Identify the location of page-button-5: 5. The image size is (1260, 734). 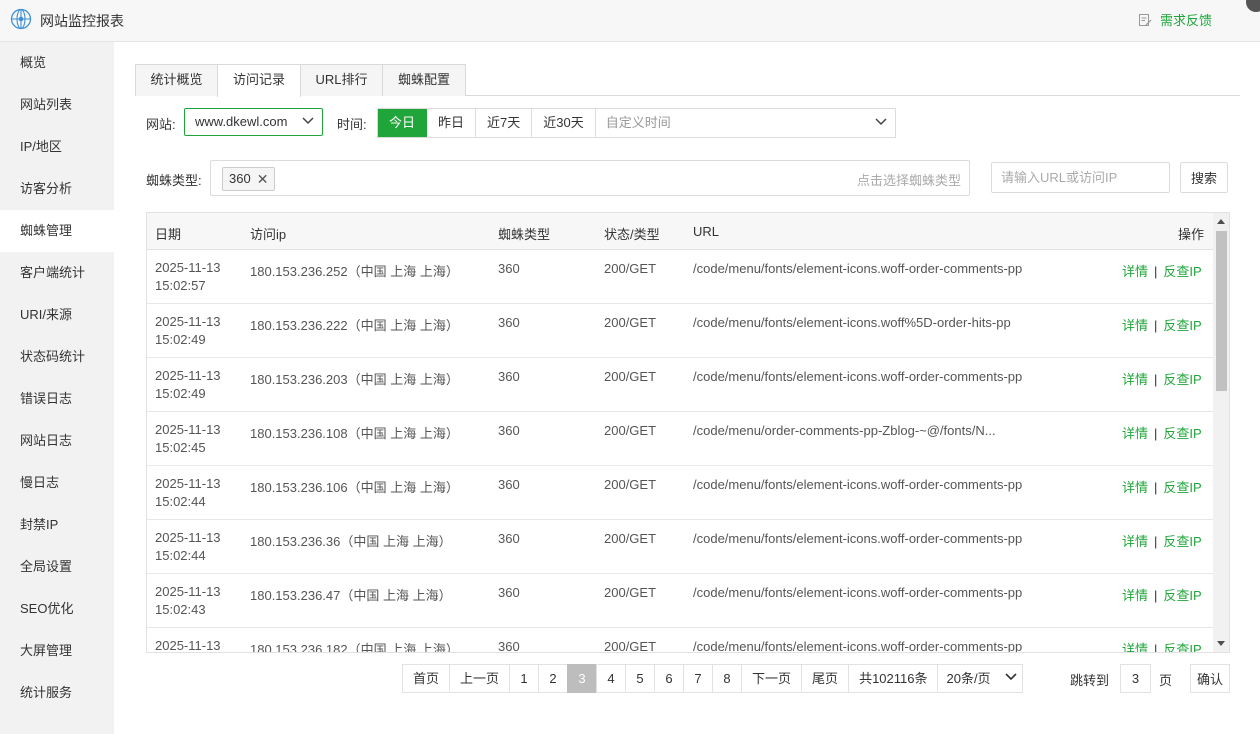
(640, 678).